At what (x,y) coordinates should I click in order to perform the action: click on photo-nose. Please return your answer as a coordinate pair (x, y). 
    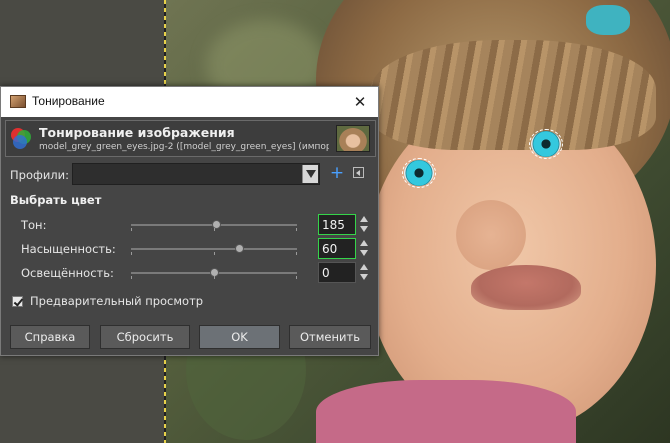
    Looking at the image, I should click on (491, 235).